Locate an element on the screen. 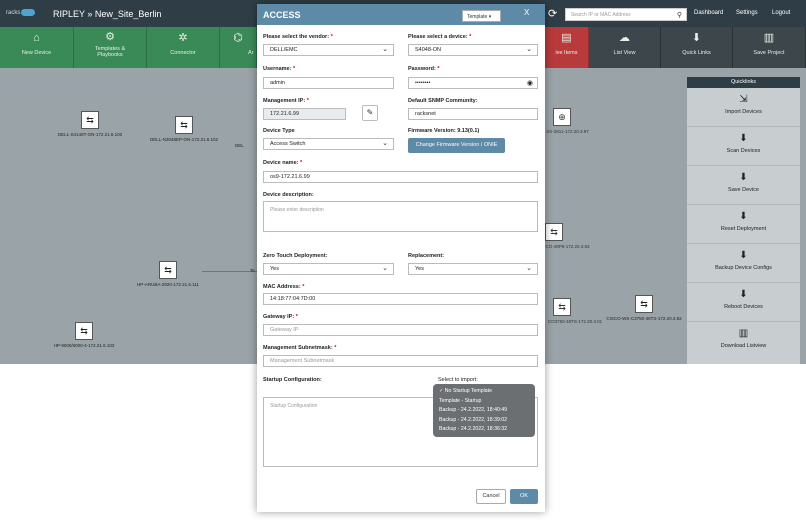 Image resolution: width=806 pixels, height=524 pixels. save-project-button: ▥ Save Project is located at coordinates (769, 47).